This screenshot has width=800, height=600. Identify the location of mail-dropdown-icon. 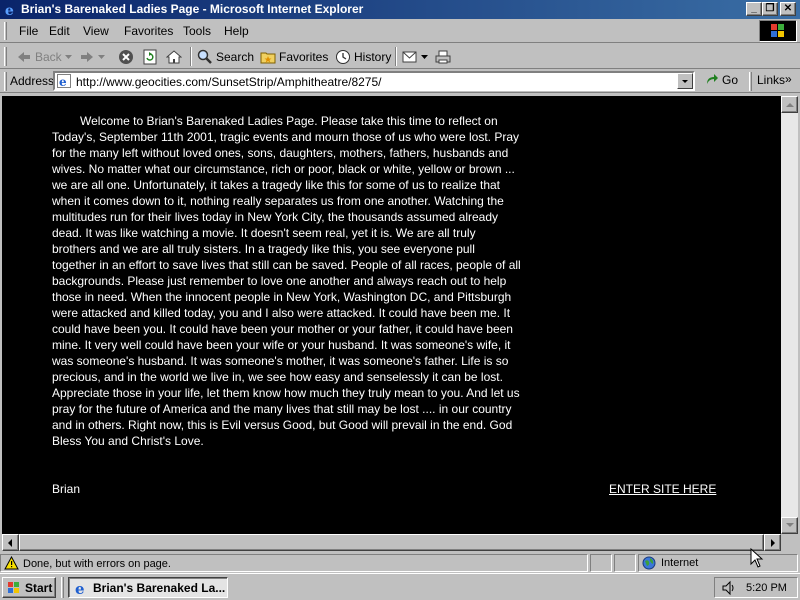
(424, 57).